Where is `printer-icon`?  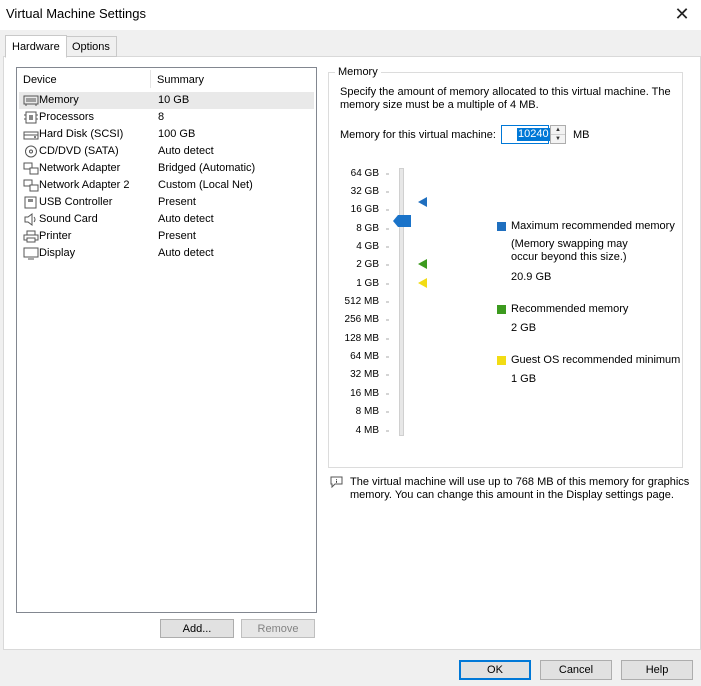
printer-icon is located at coordinates (31, 236).